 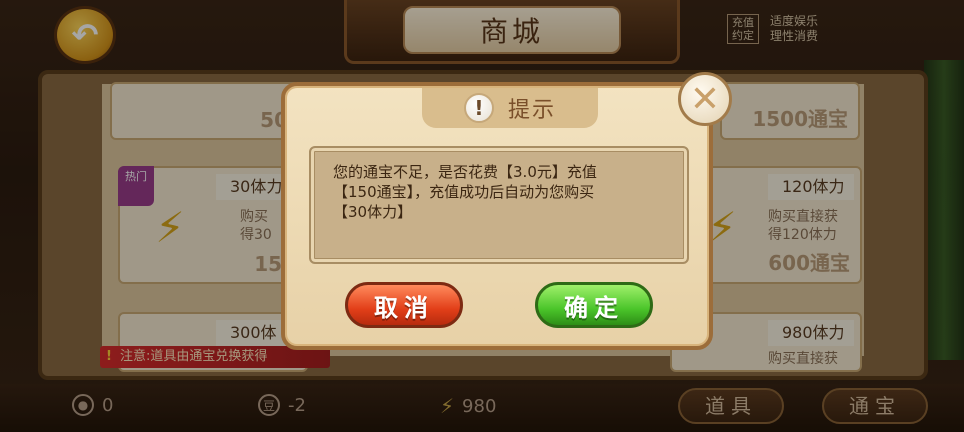 I want to click on exclamation-icon: !, so click(x=478, y=108).